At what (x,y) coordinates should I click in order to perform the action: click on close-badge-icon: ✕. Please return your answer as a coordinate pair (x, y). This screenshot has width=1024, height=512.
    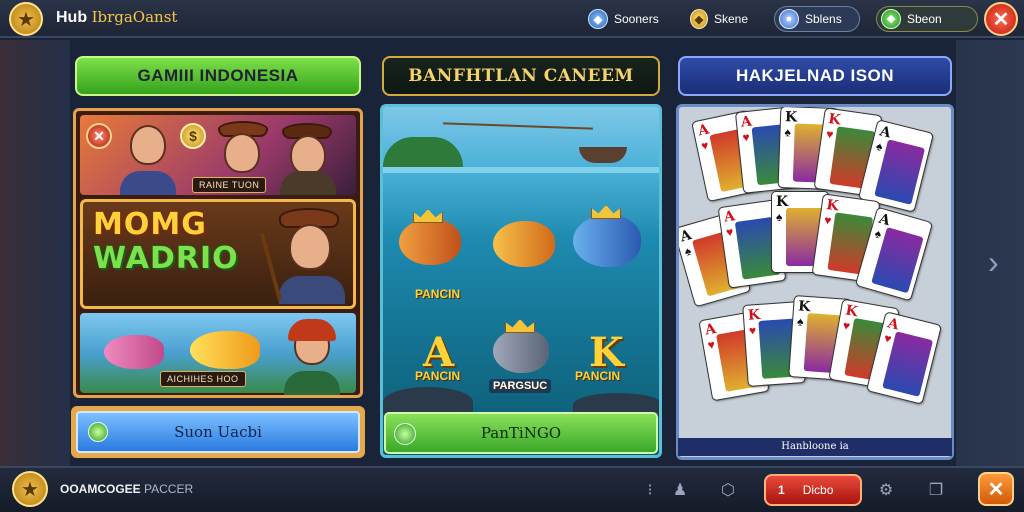
    Looking at the image, I should click on (99, 136).